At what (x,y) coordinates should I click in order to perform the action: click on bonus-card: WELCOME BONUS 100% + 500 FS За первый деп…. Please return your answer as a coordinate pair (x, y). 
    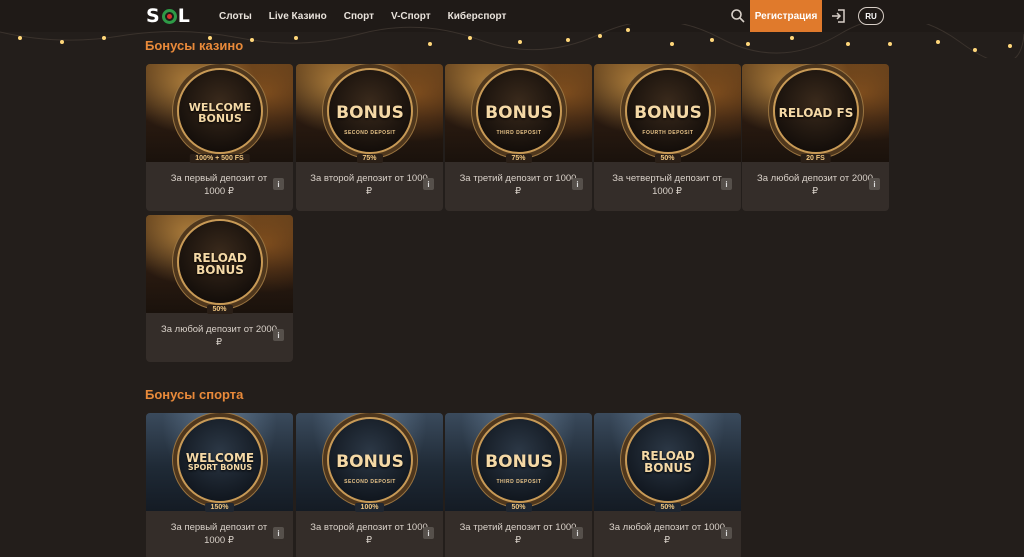
    Looking at the image, I should click on (219, 137).